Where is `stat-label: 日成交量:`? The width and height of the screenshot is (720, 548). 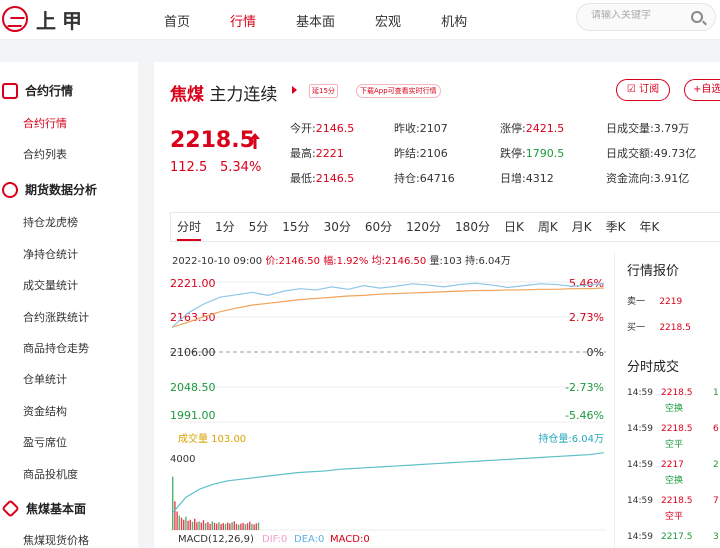
stat-label: 日成交量: is located at coordinates (630, 128).